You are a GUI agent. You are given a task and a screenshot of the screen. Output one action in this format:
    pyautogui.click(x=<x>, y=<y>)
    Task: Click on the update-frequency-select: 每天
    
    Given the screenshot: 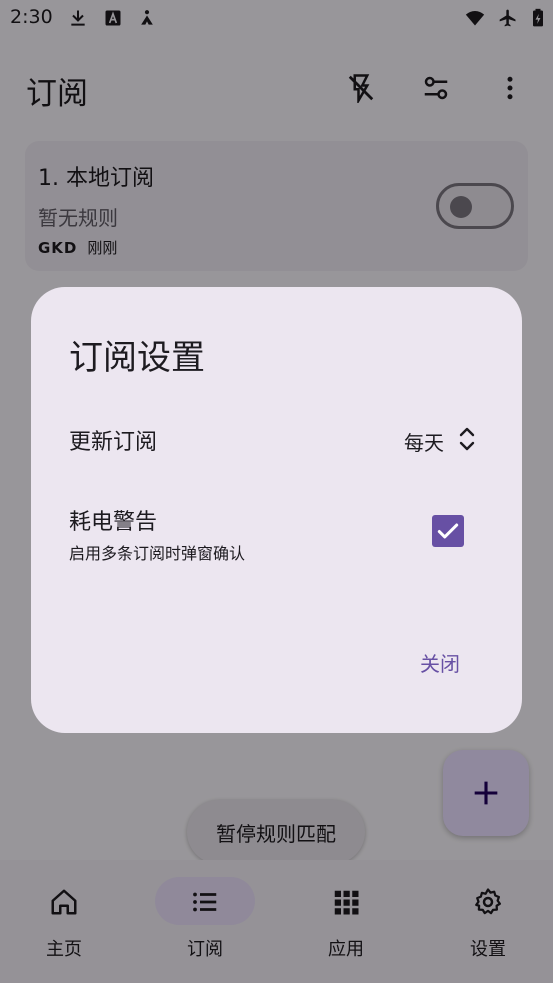 What is the action you would take?
    pyautogui.click(x=424, y=441)
    